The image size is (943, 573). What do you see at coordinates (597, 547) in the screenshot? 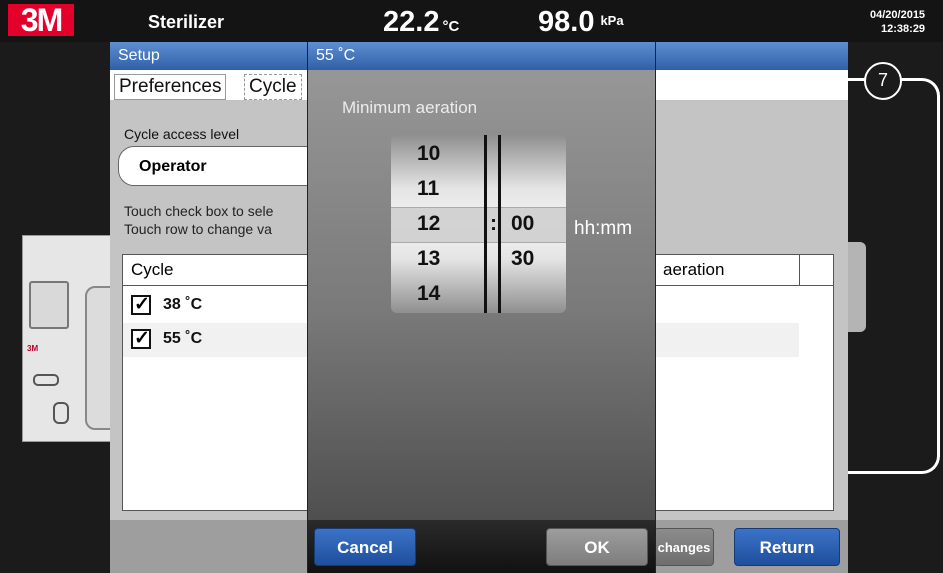
I see `ok-button: OK` at bounding box center [597, 547].